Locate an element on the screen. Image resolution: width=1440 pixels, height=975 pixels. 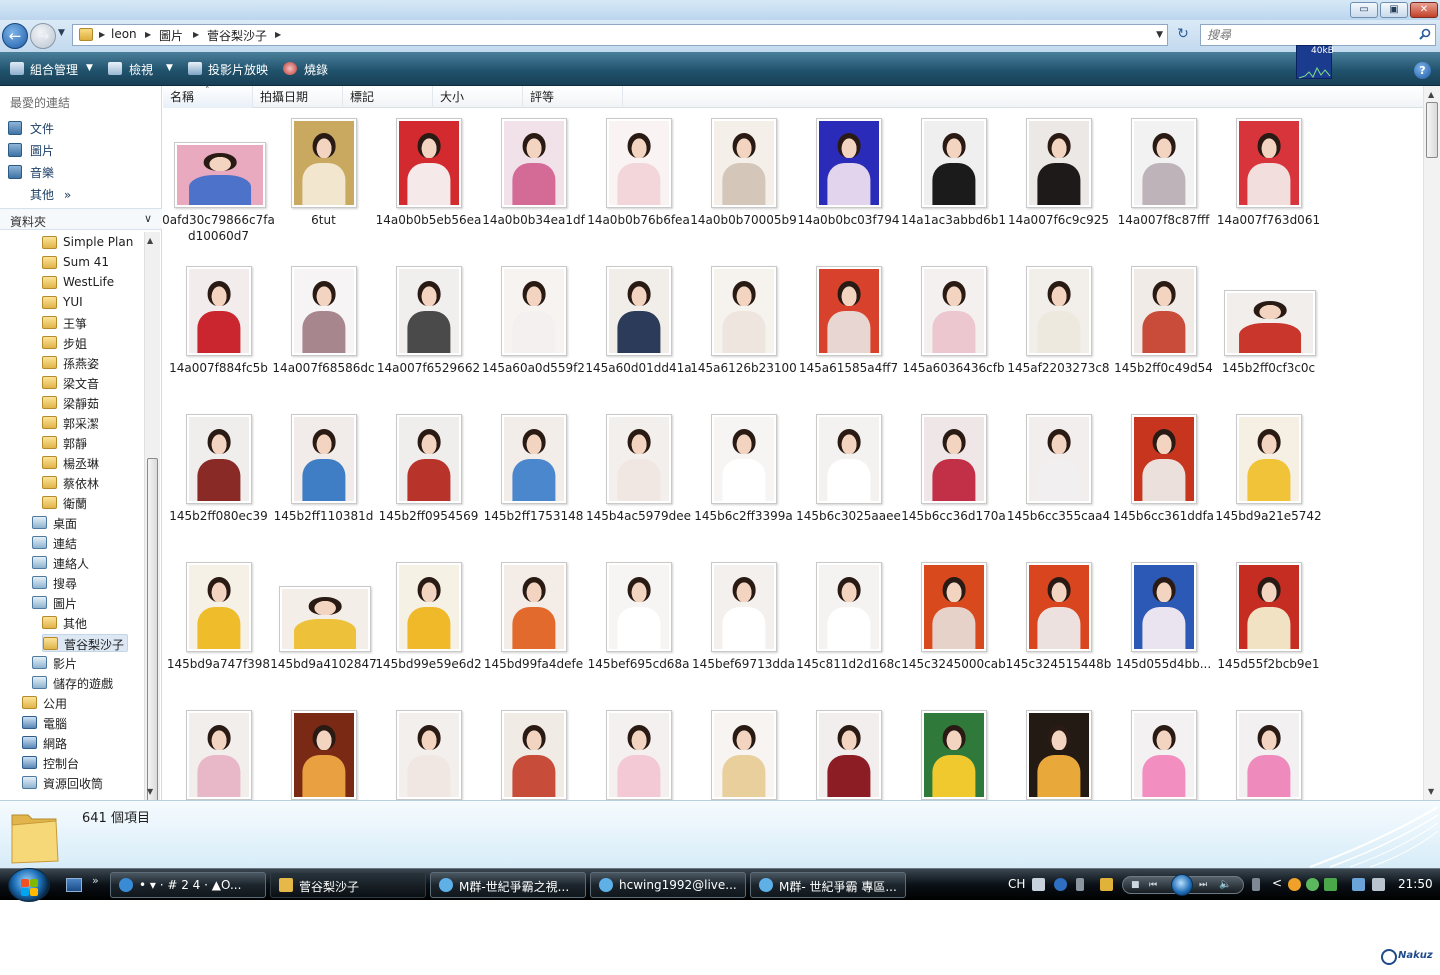
file-tile: 145b6cc355caa4 is located at coordinates (1058, 482).